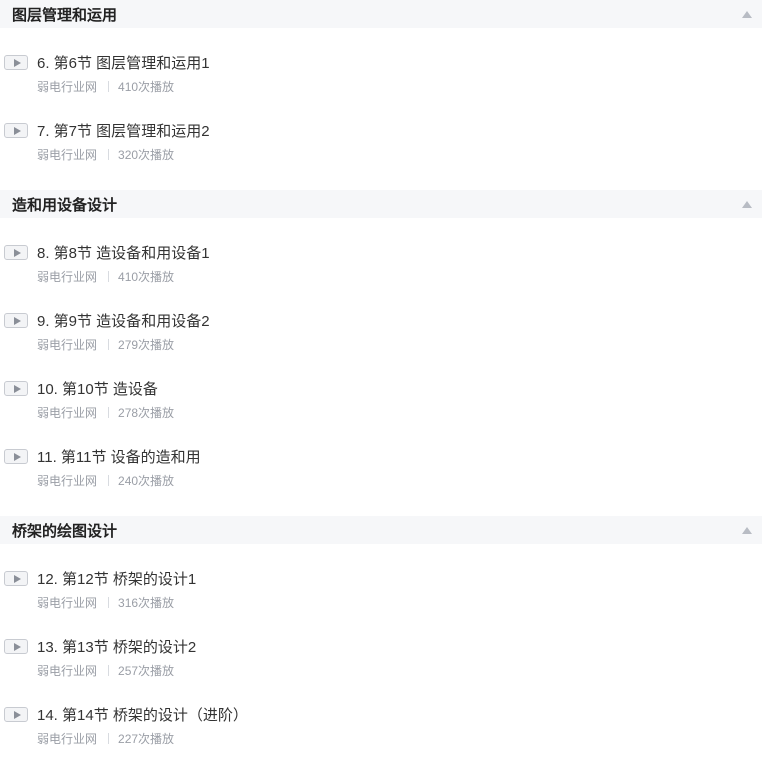  Describe the element at coordinates (381, 415) in the screenshot. I see `lesson-item: 10. 第10节 造设备 弱电行业网 278次播放` at that location.